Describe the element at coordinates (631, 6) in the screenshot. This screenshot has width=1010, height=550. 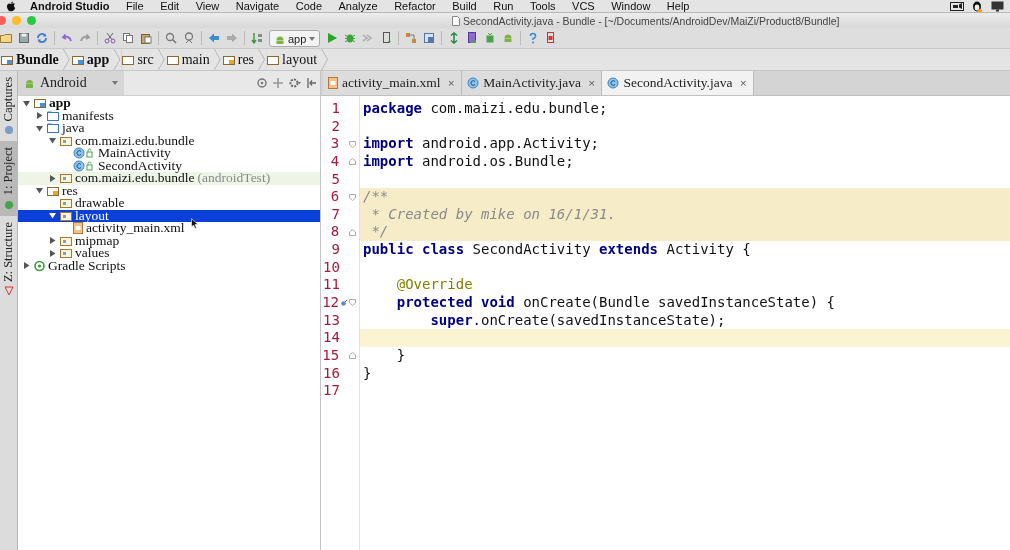
I see `menu-item: Window` at that location.